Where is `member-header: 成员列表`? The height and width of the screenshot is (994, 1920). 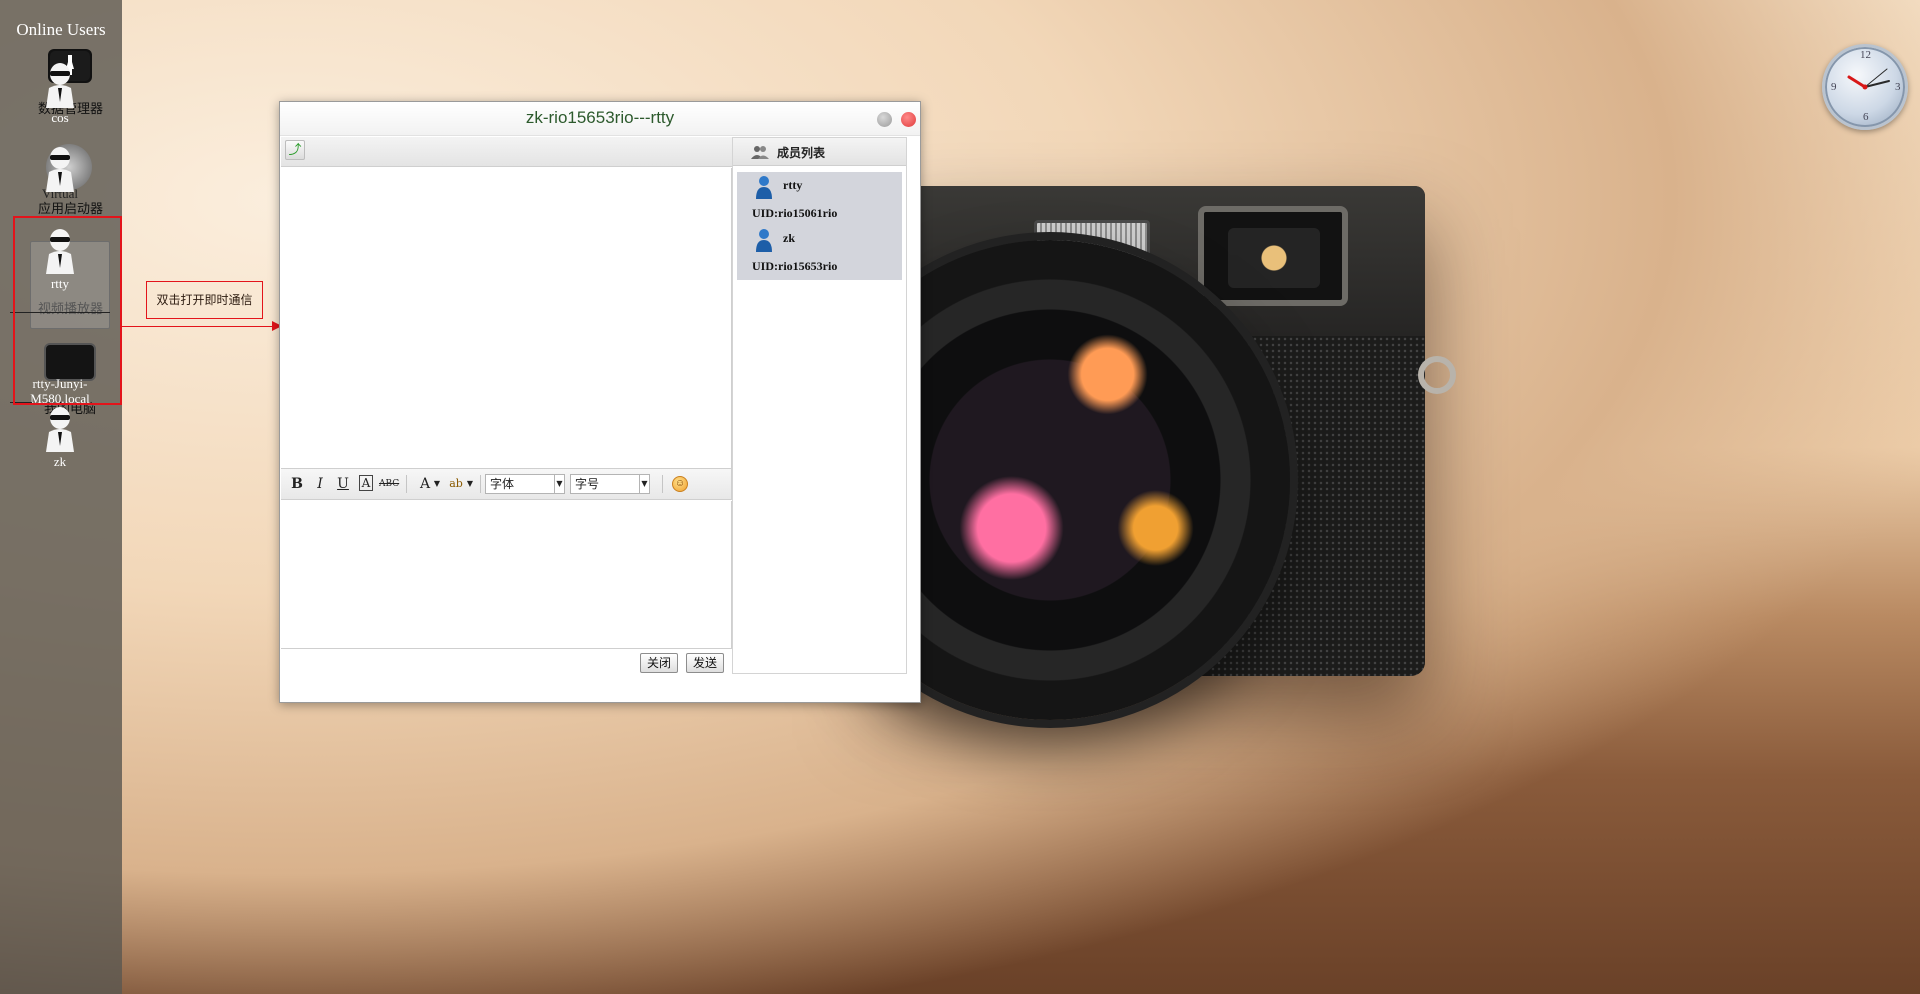
member-header: 成员列表 is located at coordinates (819, 152).